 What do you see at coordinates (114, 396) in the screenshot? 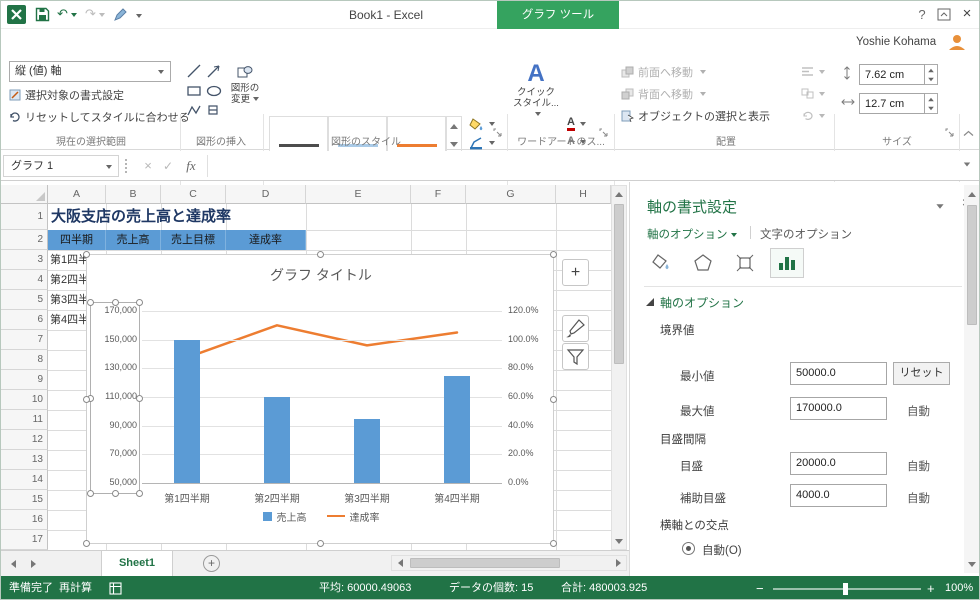
I see `value-axis-label: 110,000` at bounding box center [114, 396].